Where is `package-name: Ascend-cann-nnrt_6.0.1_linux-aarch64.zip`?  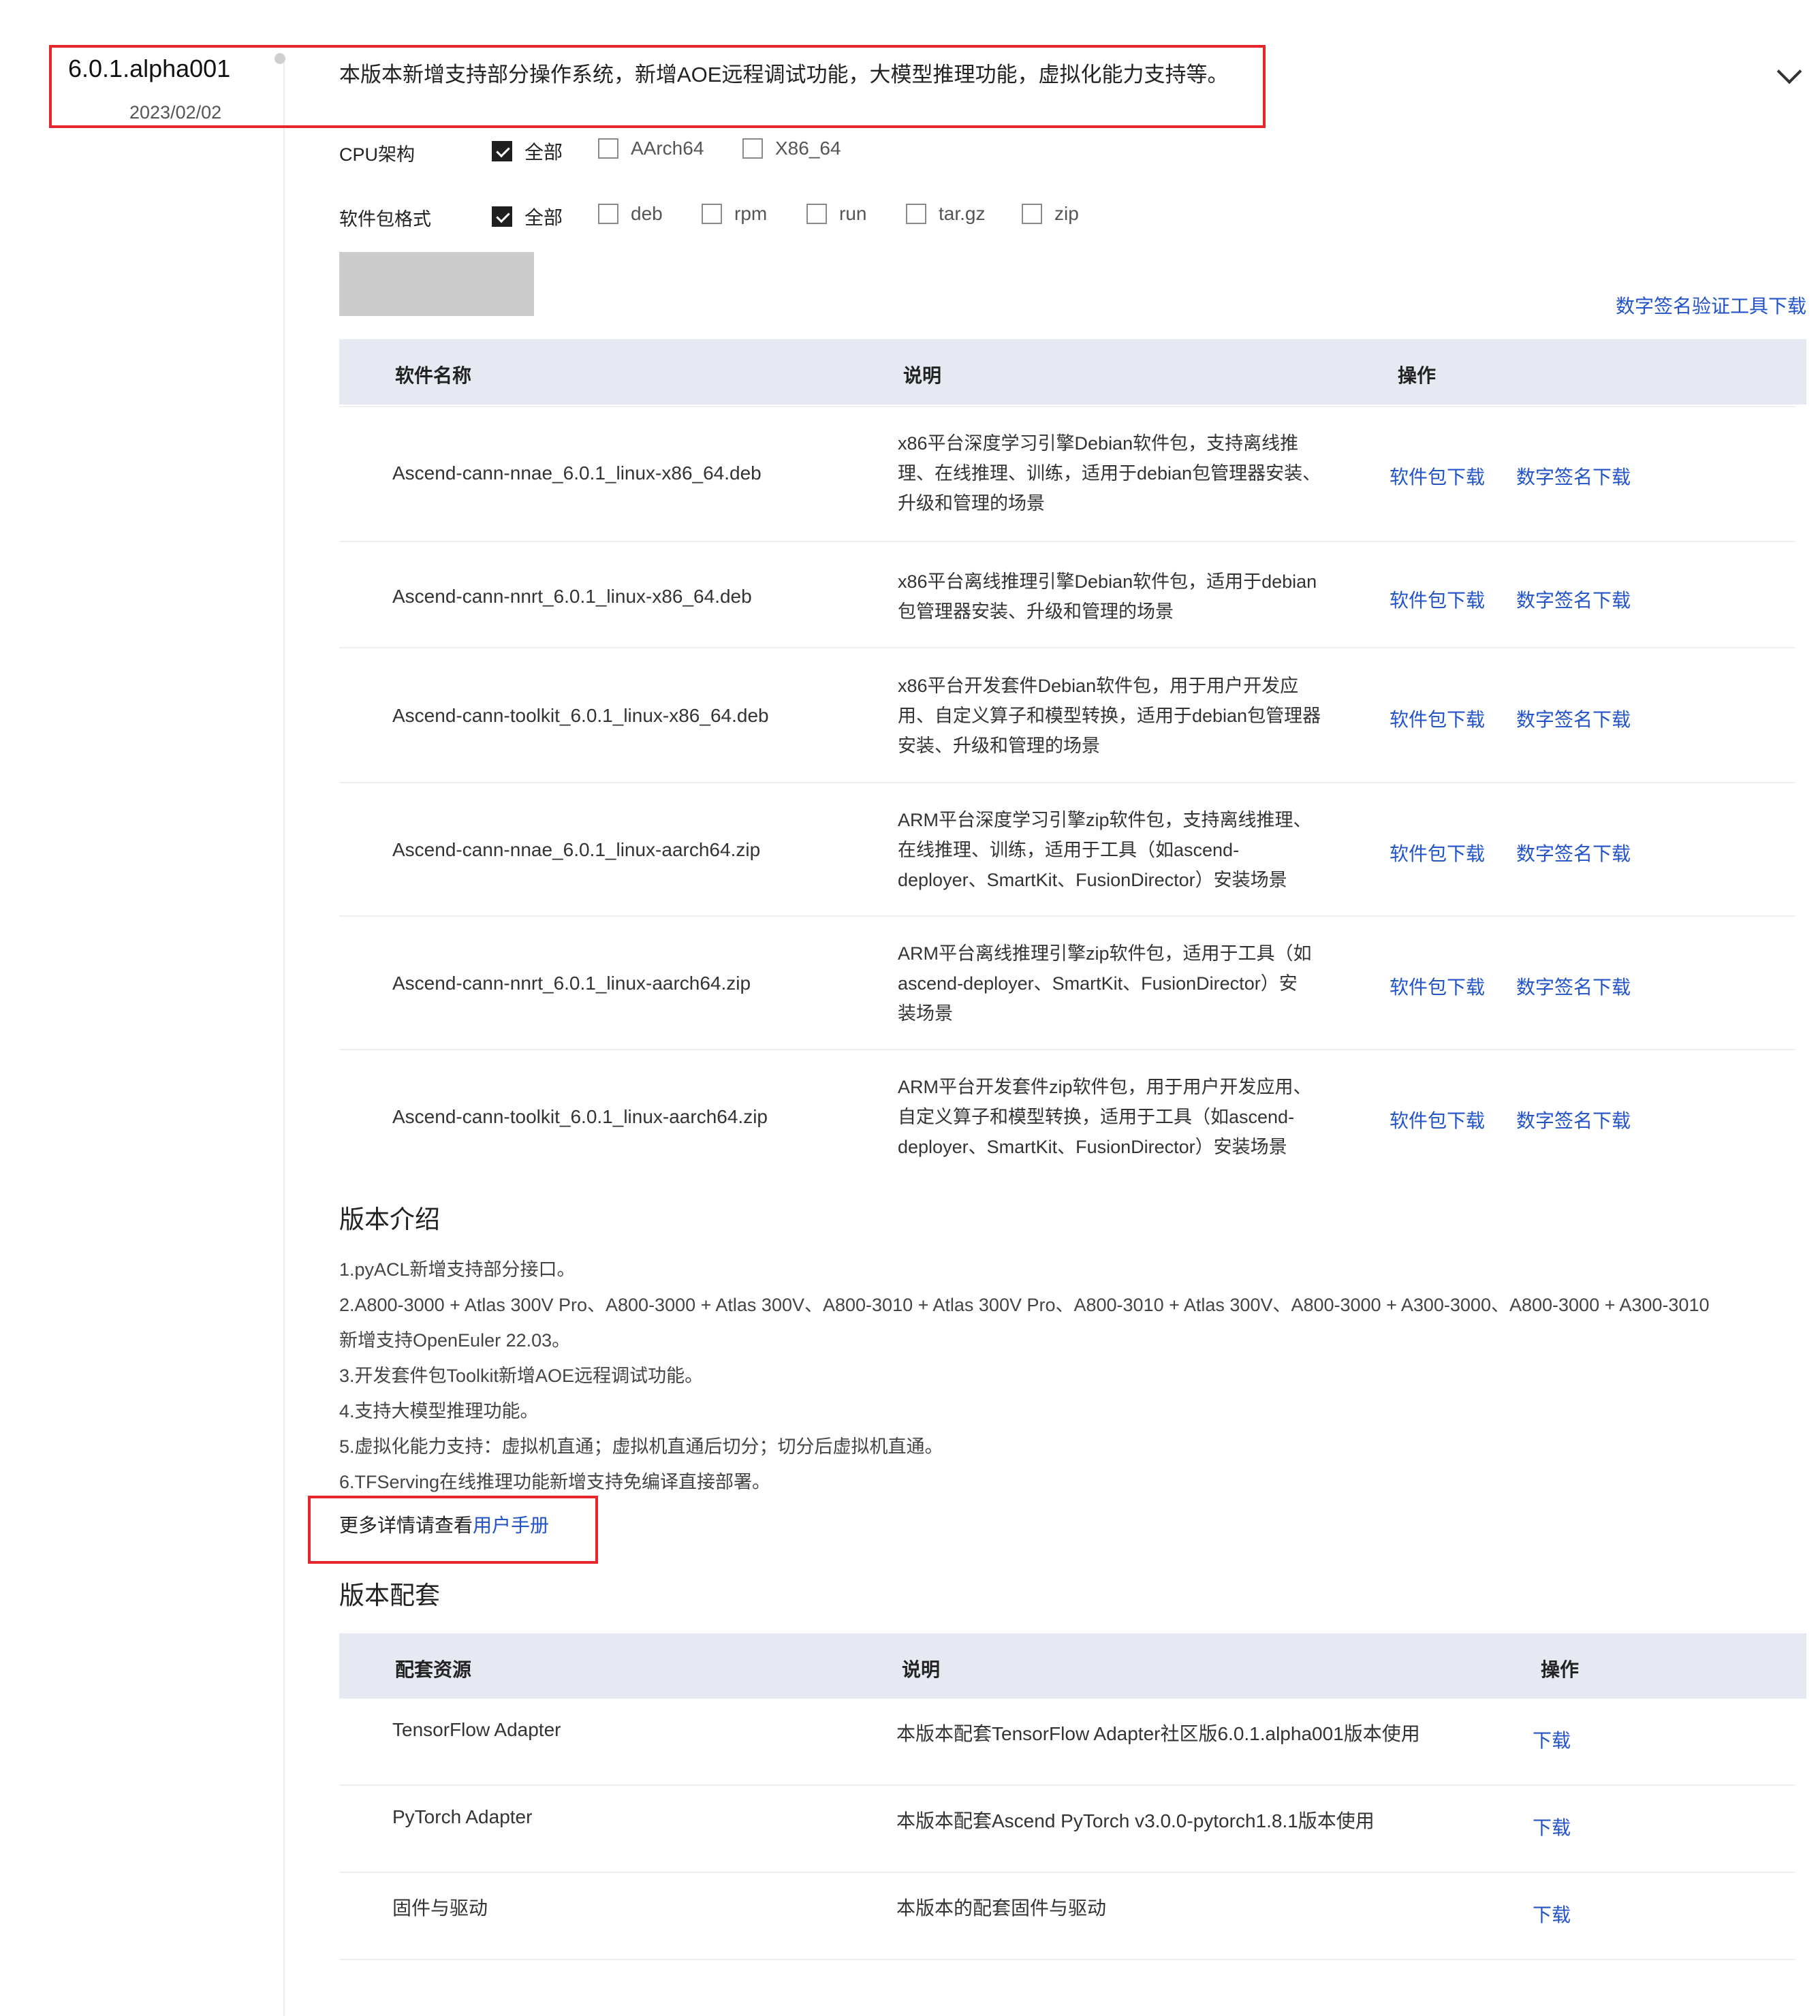 package-name: Ascend-cann-nnrt_6.0.1_linux-aarch64.zip is located at coordinates (571, 983).